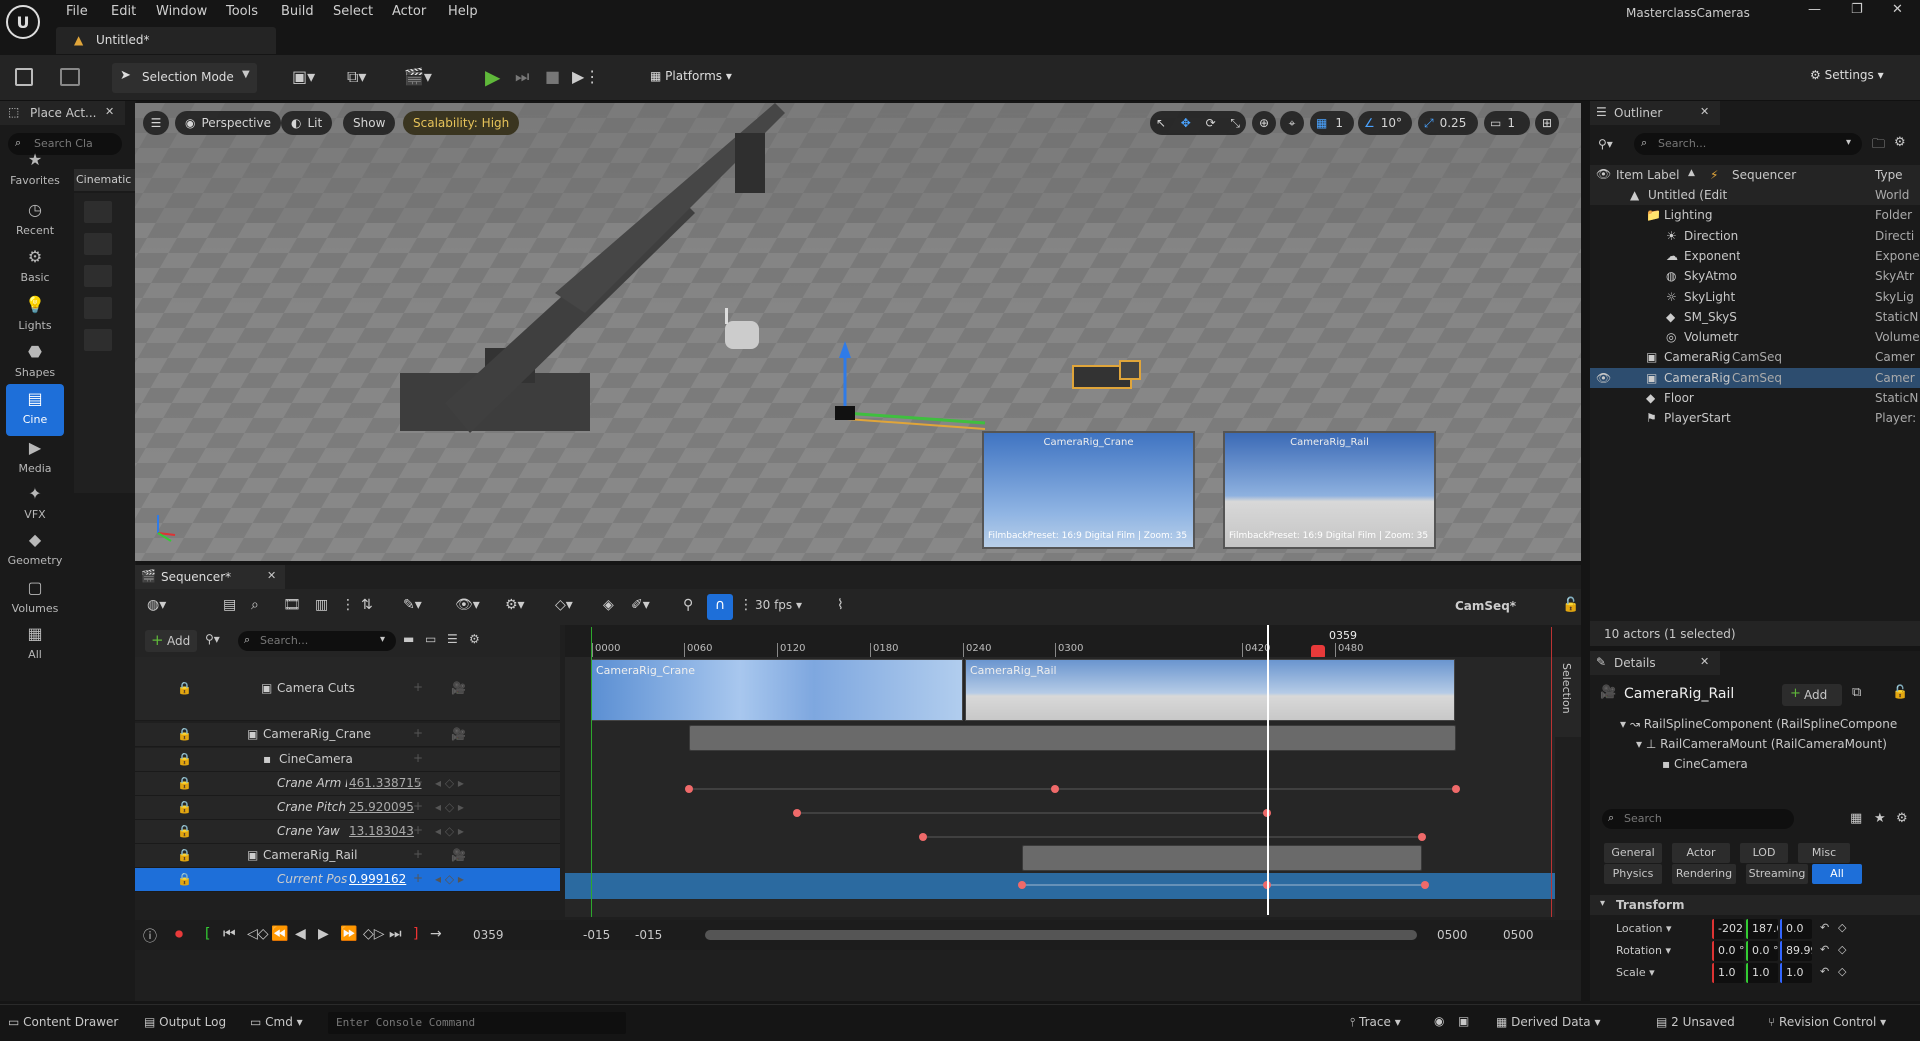 The width and height of the screenshot is (1920, 1041). What do you see at coordinates (409, 11) in the screenshot?
I see `menu-actor: Actor` at bounding box center [409, 11].